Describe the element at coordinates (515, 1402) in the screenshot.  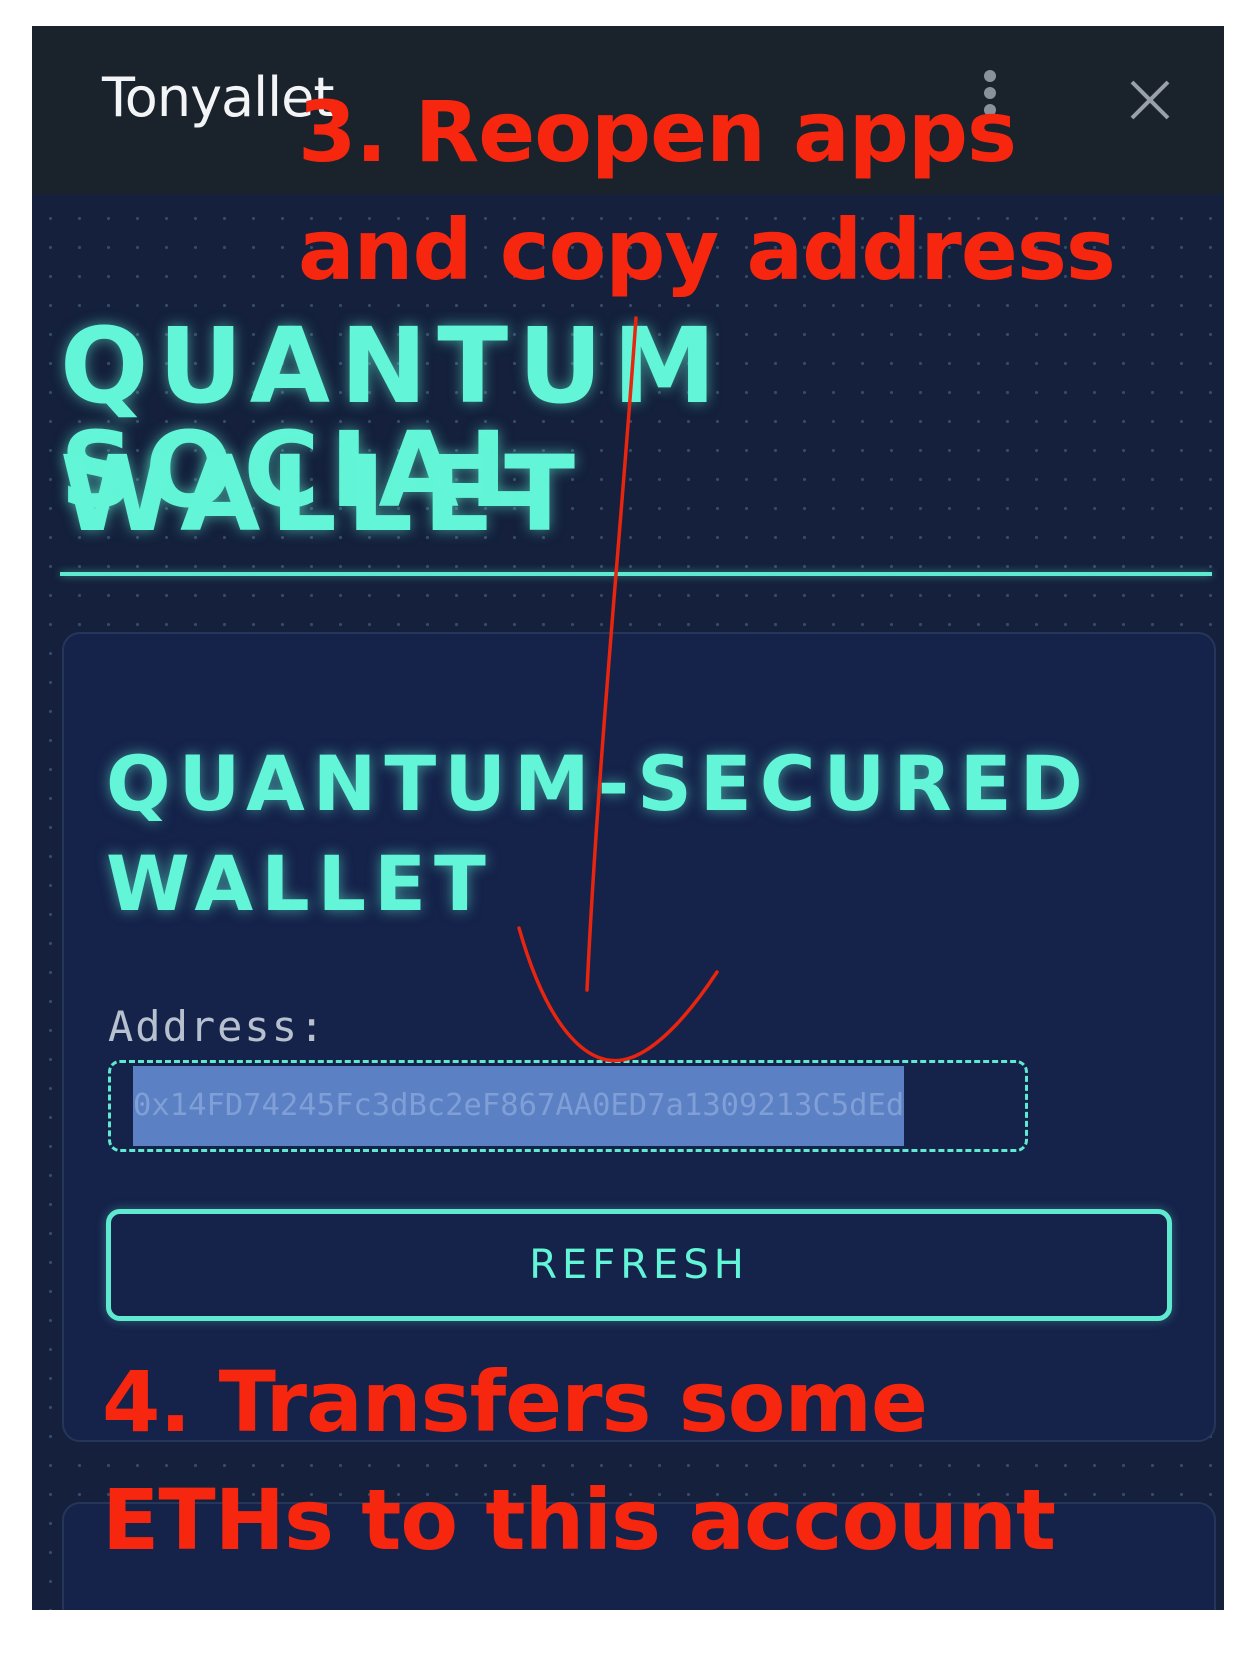
I see `annotation-step-4-line-1: 4. Transfers some` at that location.